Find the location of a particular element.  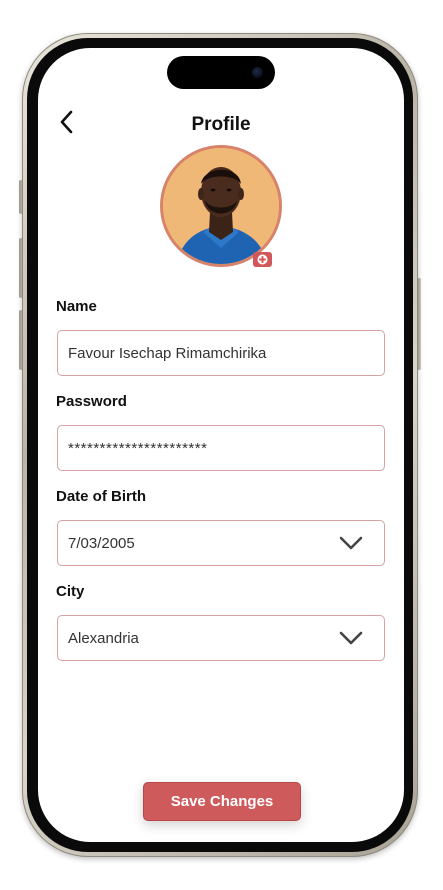

date-of-birth-value: 7/03/2005 is located at coordinates (101, 543).